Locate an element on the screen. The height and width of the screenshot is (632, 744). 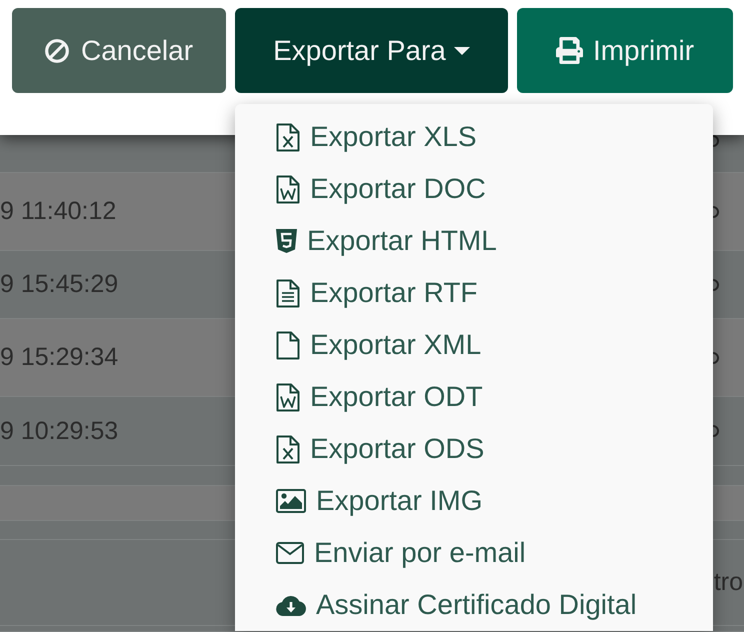
export-menu-item: Enviar por e-mail is located at coordinates (474, 553).